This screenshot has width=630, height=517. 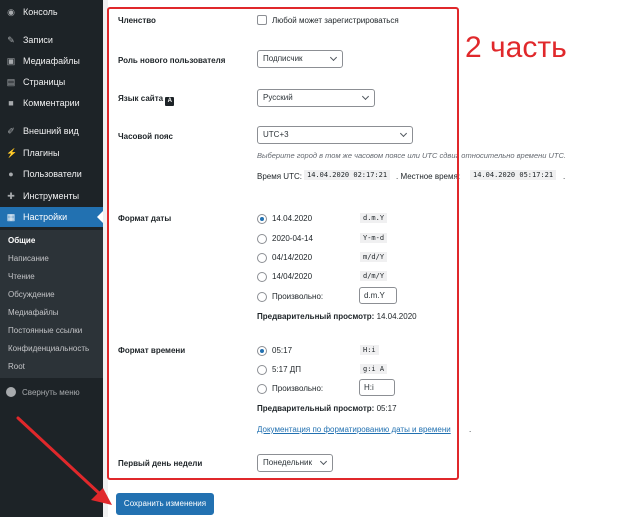 I want to click on annotation-arrow-icon, so click(x=64, y=460).